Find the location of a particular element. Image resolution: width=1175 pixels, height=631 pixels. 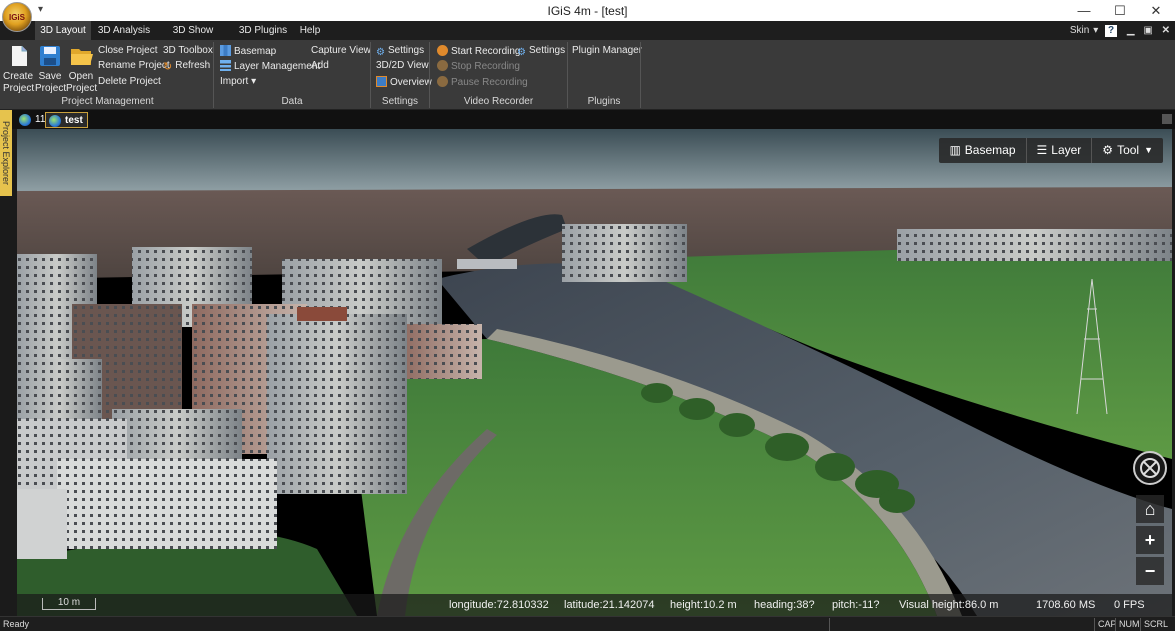

pause-recording-button: Pause Recording is located at coordinates (482, 82).